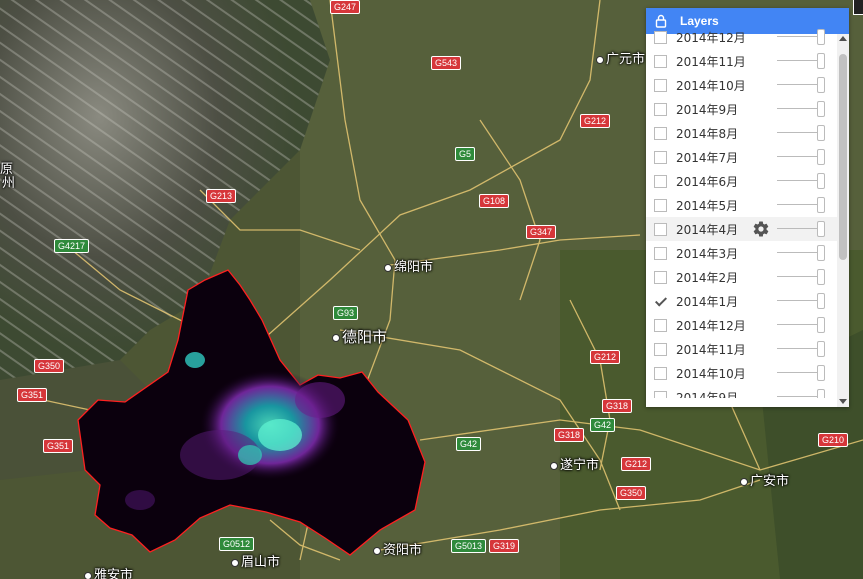  I want to click on city-name: 眉山市, so click(261, 562).